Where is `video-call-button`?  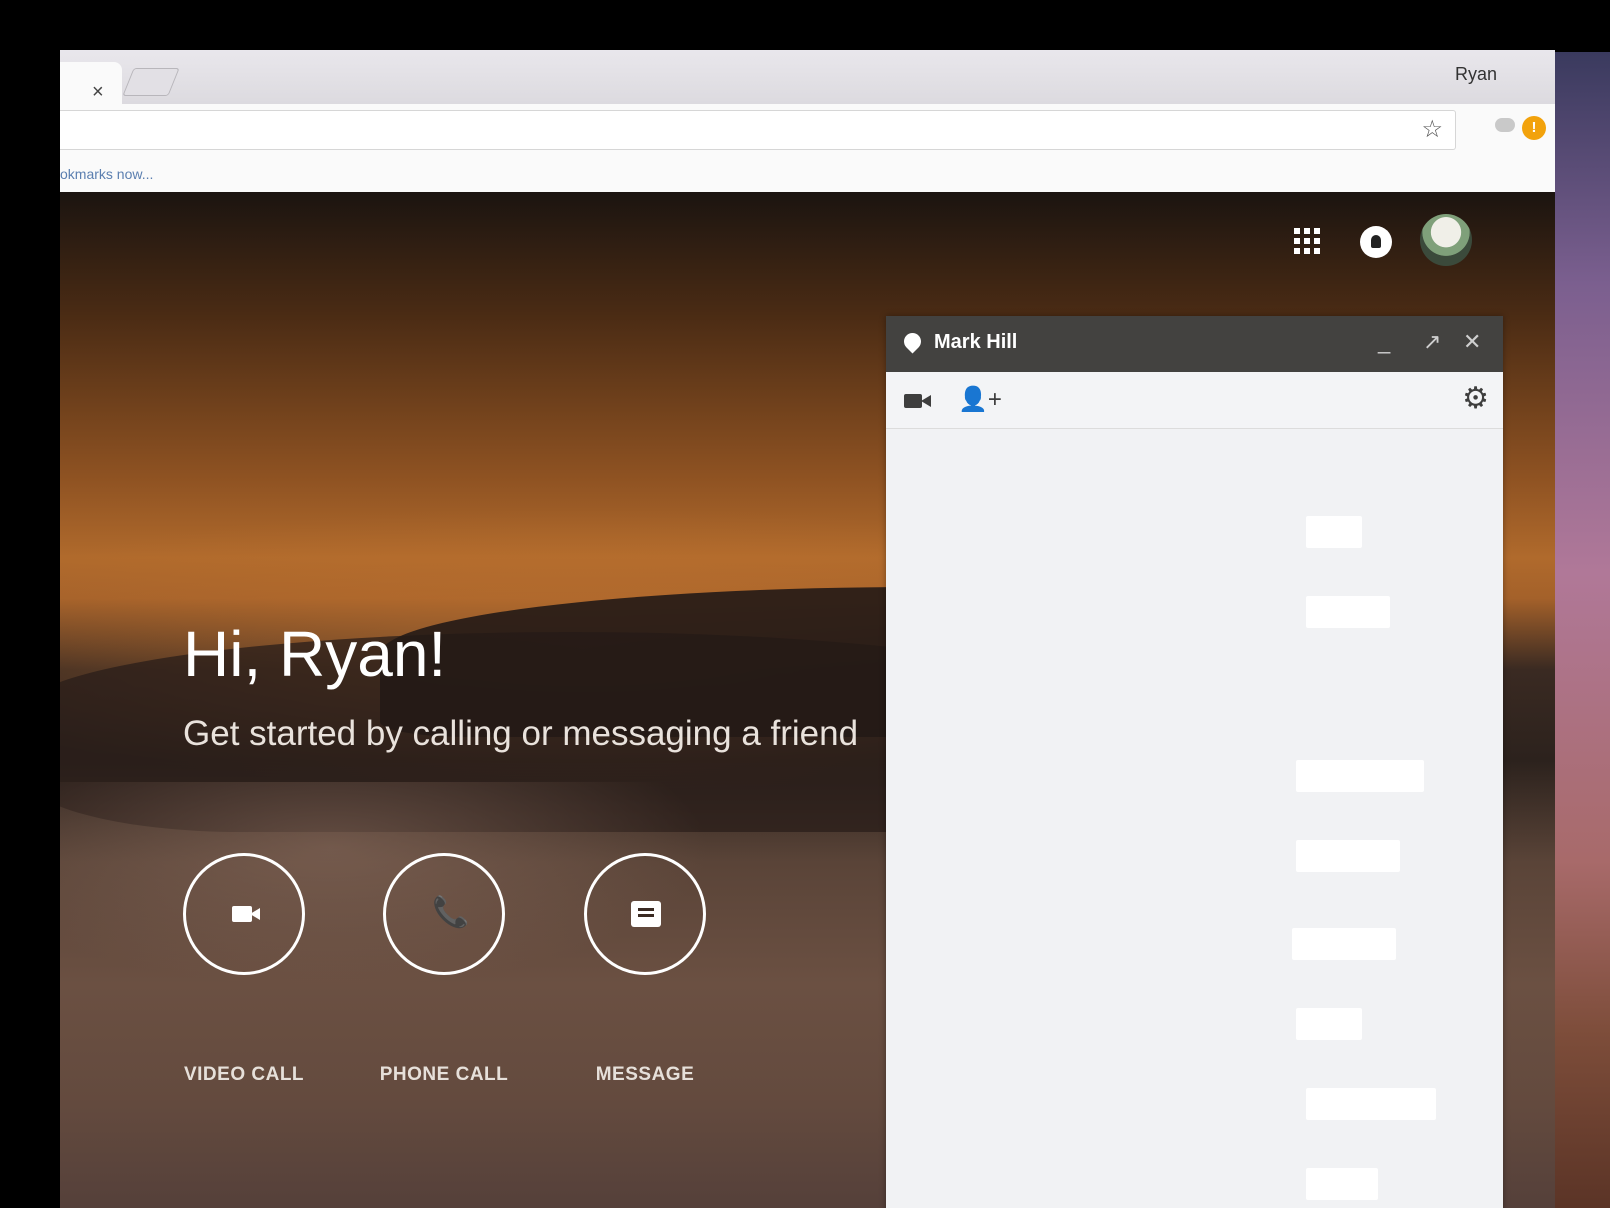 video-call-button is located at coordinates (244, 914).